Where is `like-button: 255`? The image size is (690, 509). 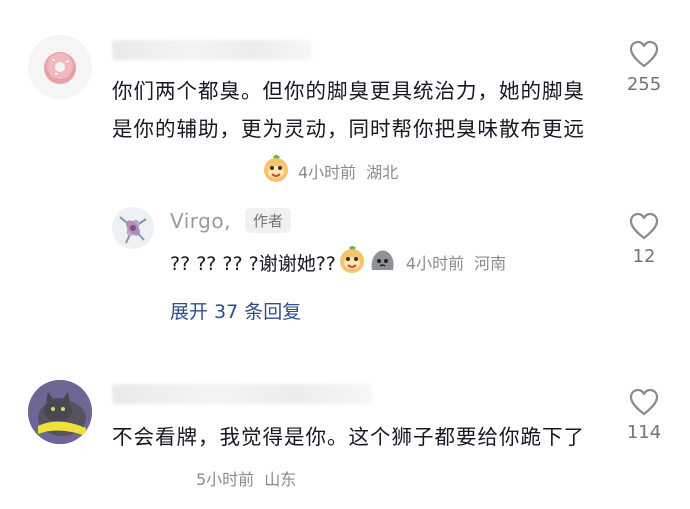 like-button: 255 is located at coordinates (644, 67).